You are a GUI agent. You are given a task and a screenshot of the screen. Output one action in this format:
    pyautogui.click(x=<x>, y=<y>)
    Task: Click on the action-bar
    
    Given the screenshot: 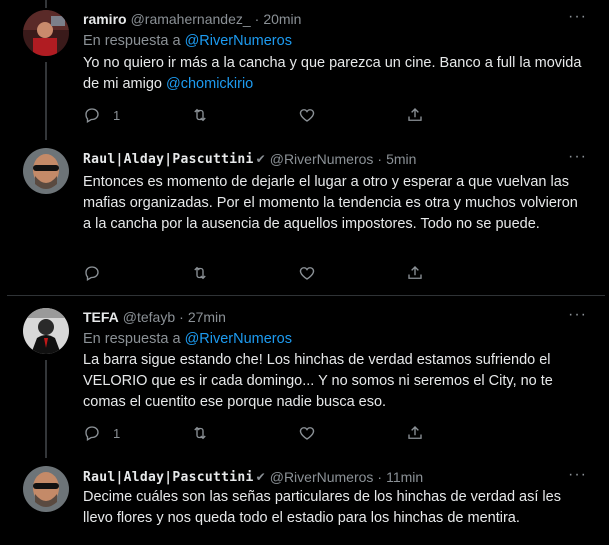 What is the action you would take?
    pyautogui.click(x=298, y=273)
    